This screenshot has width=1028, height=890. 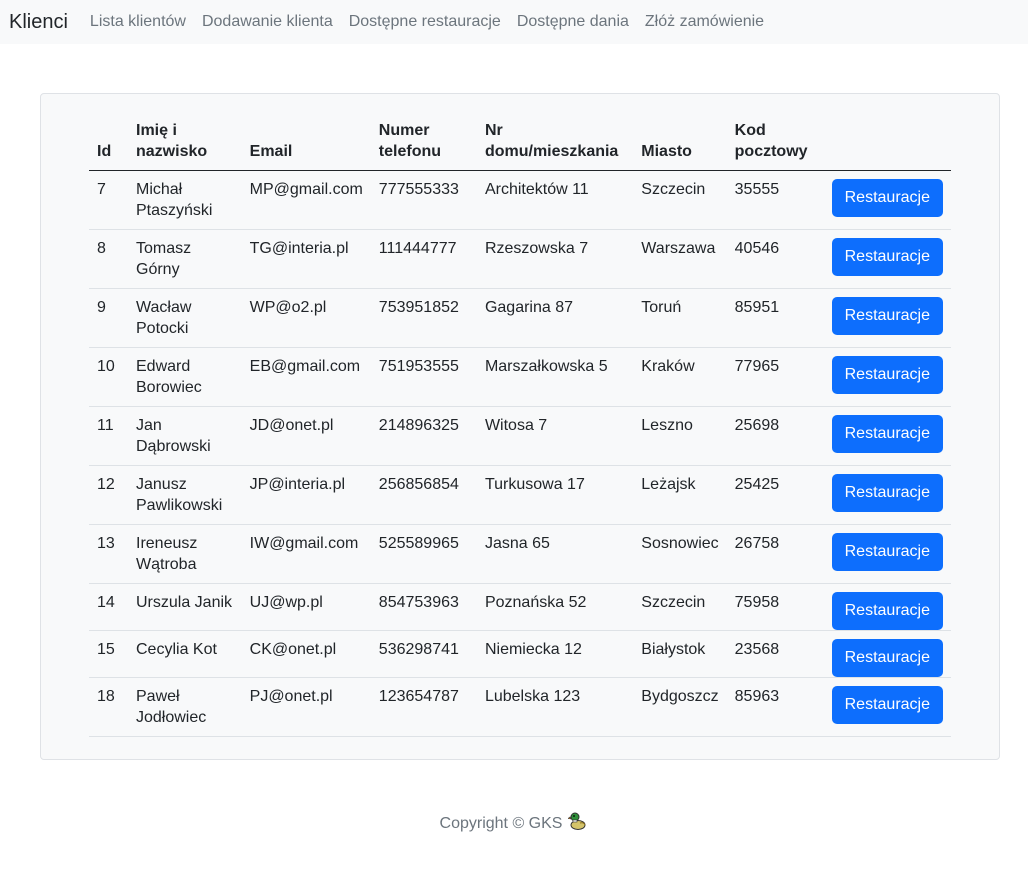 What do you see at coordinates (555, 436) in the screenshot?
I see `cell-address: Witosa 7` at bounding box center [555, 436].